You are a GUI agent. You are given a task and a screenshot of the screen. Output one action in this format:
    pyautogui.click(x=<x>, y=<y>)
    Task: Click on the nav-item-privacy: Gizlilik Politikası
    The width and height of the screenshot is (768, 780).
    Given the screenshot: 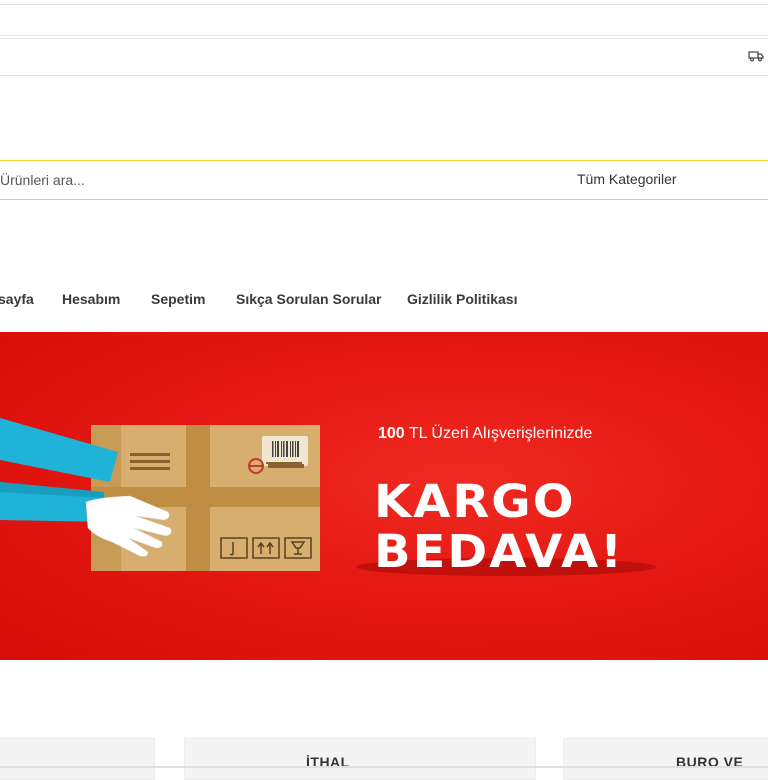 What is the action you would take?
    pyautogui.click(x=462, y=299)
    